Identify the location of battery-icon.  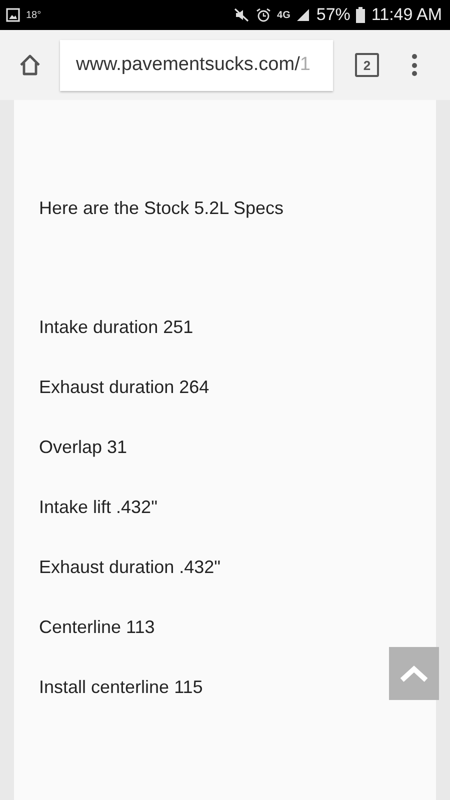
(361, 15).